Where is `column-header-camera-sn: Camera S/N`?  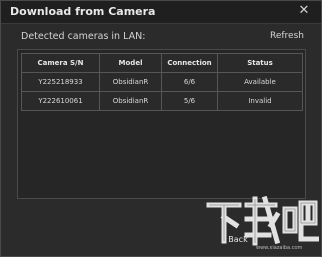
column-header-camera-sn: Camera S/N is located at coordinates (60, 63).